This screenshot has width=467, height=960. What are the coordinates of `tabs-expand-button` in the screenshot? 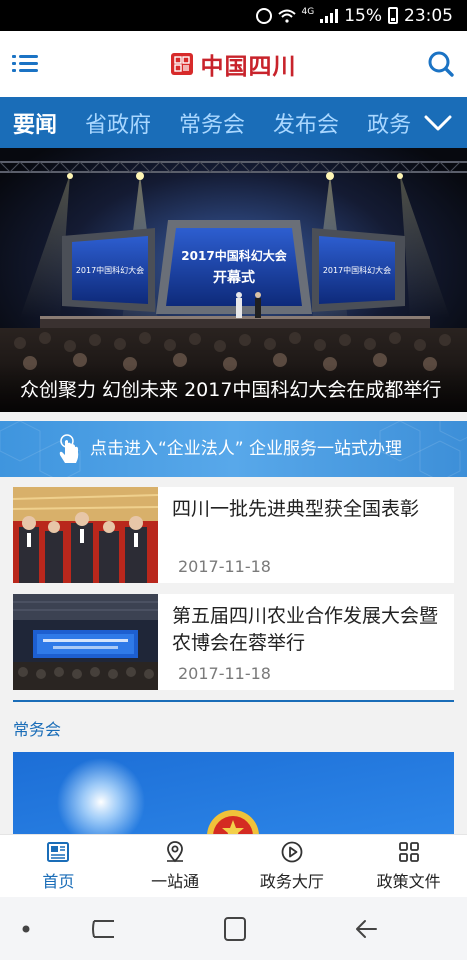 It's located at (438, 122).